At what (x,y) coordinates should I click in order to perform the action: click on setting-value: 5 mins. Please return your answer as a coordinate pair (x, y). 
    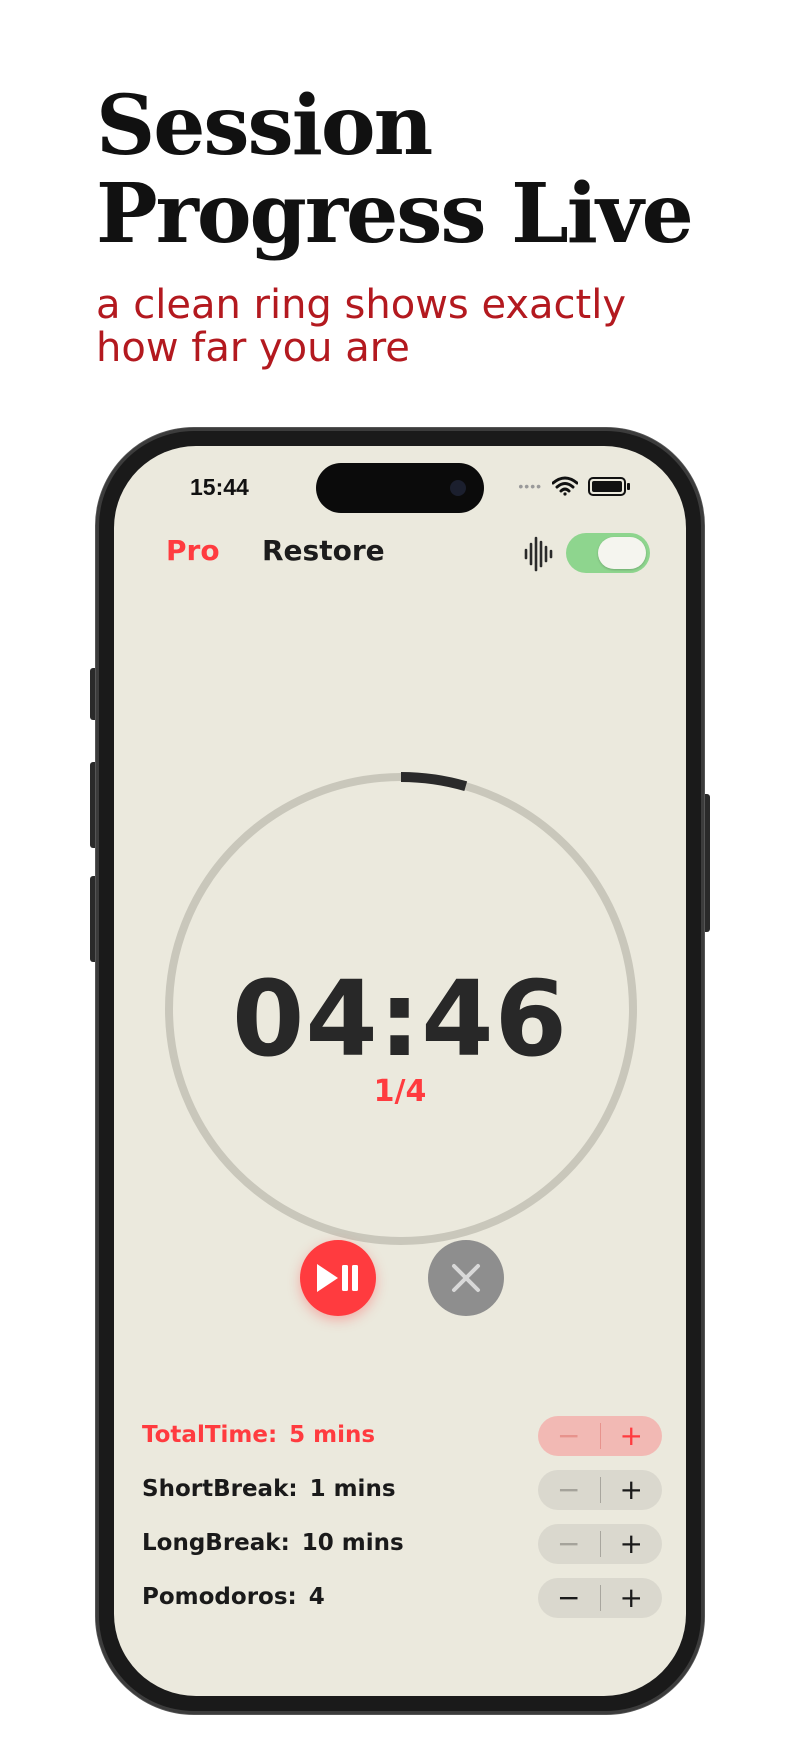
    Looking at the image, I should click on (332, 1435).